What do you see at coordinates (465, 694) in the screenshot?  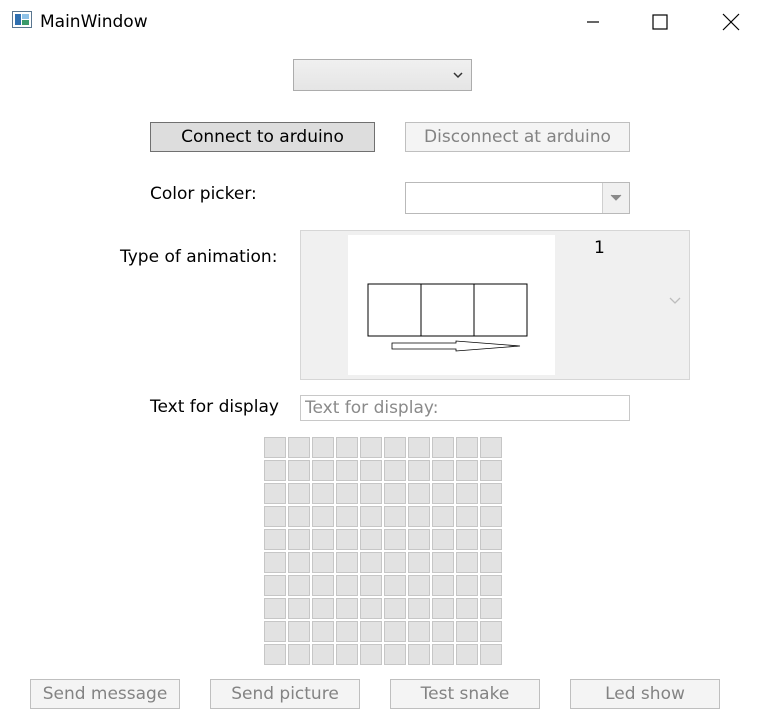 I see `test-snake-button: Test snake` at bounding box center [465, 694].